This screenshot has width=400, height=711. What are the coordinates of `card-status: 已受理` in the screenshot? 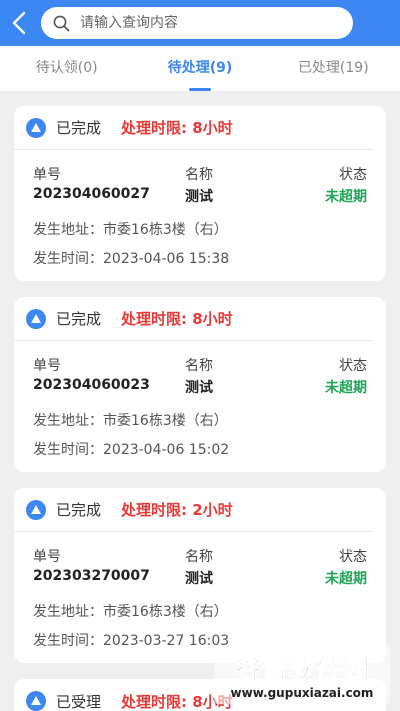 It's located at (79, 701).